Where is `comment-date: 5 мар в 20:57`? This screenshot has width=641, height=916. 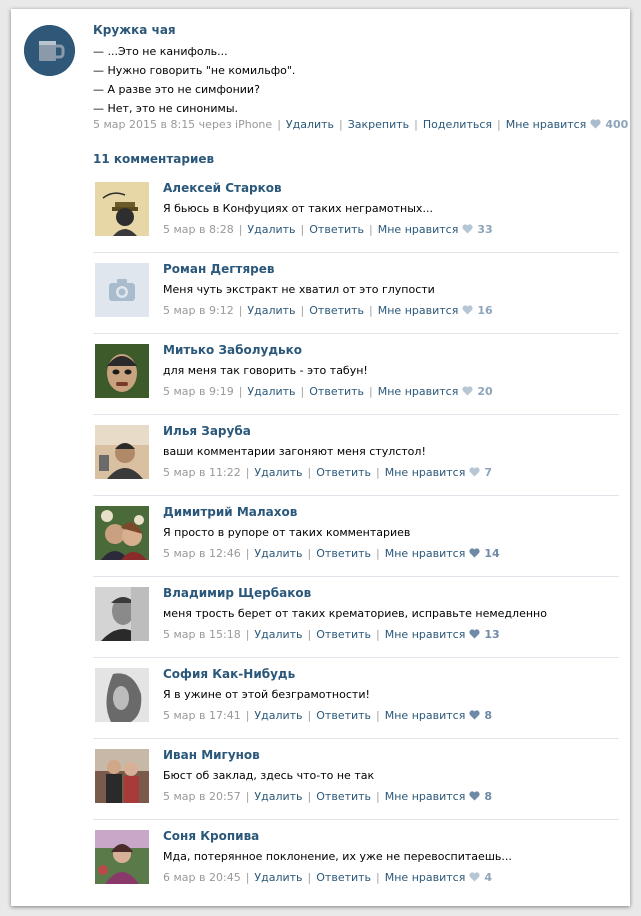 comment-date: 5 мар в 20:57 is located at coordinates (202, 796).